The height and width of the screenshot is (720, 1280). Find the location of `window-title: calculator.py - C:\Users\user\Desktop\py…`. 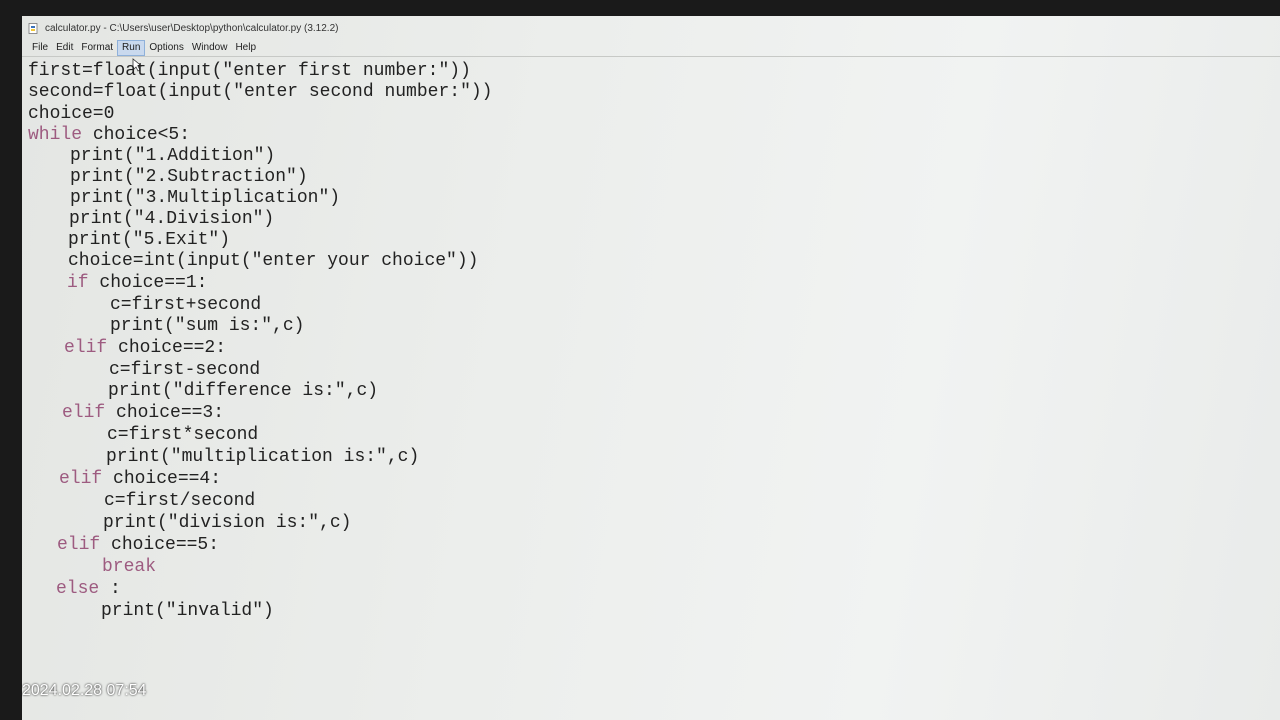

window-title: calculator.py - C:\Users\user\Desktop\py… is located at coordinates (192, 28).